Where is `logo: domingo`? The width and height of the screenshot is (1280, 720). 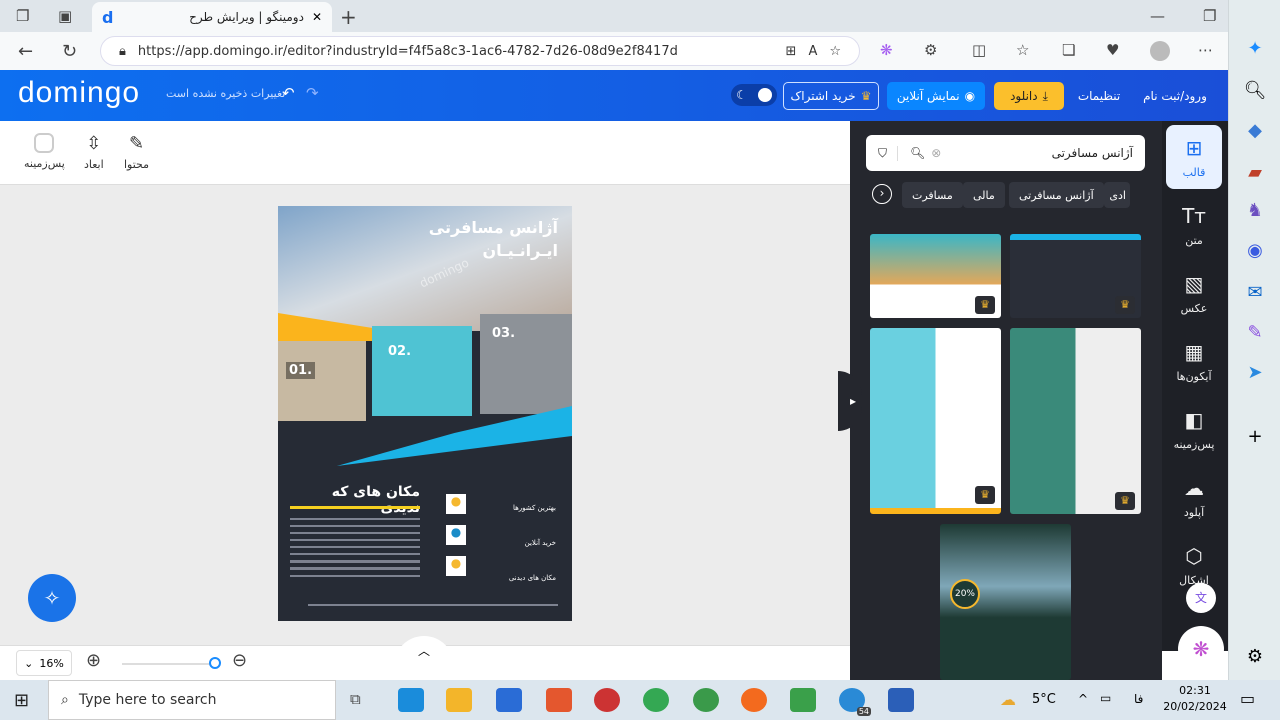
logo: domingo is located at coordinates (79, 93).